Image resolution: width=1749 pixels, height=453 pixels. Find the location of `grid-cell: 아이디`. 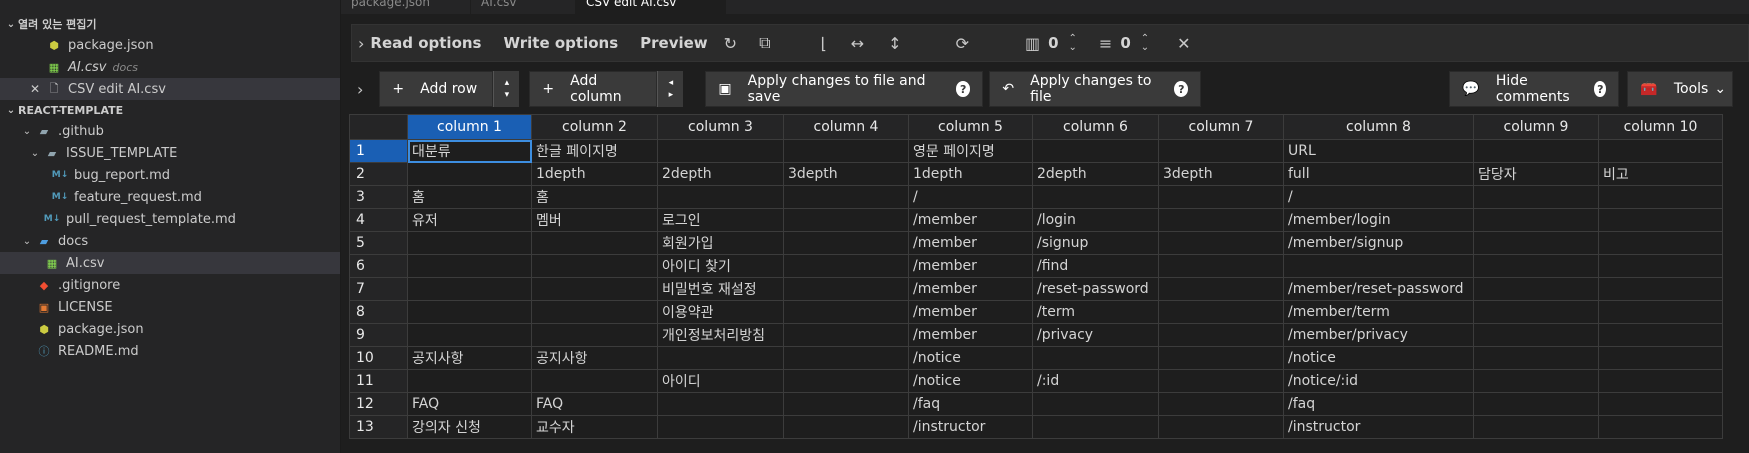

grid-cell: 아이디 is located at coordinates (720, 381).